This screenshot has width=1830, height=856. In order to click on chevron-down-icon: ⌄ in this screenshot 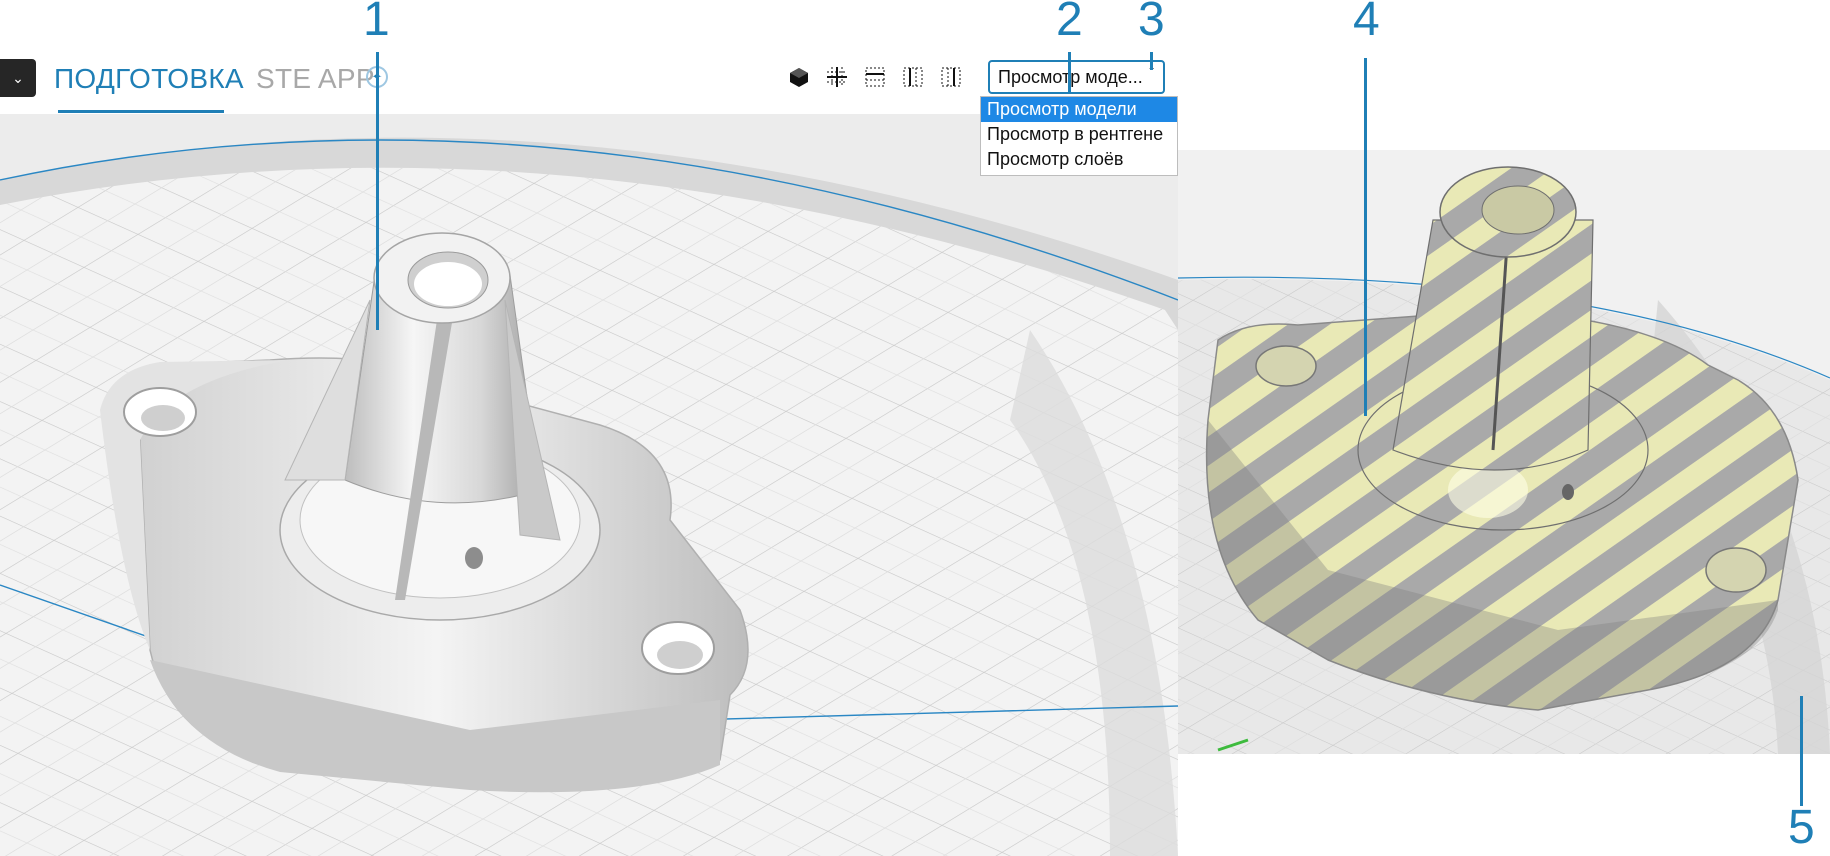, I will do `click(18, 77)`.